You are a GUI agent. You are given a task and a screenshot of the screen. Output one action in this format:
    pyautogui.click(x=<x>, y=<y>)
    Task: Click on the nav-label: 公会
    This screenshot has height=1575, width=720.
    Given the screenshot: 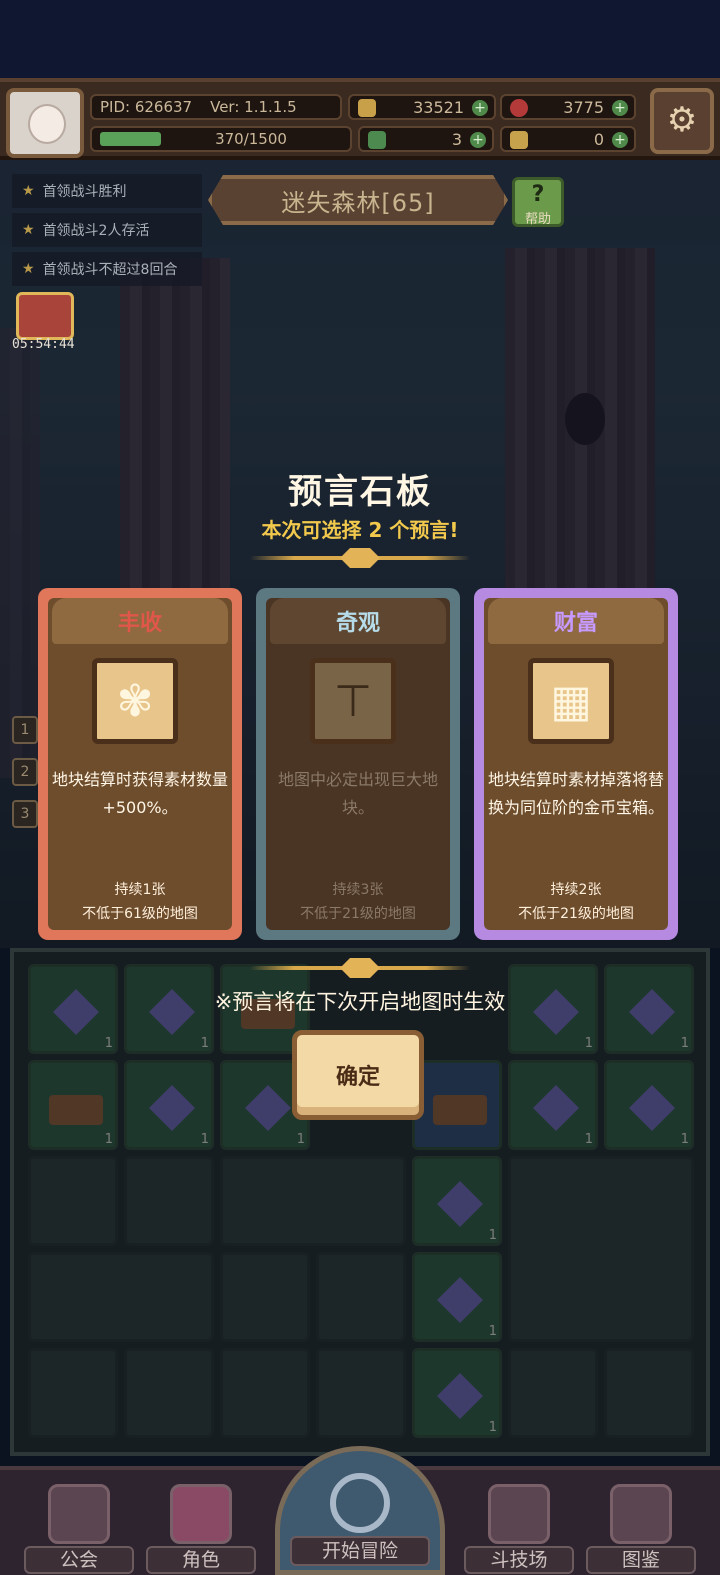 What is the action you would take?
    pyautogui.click(x=79, y=1560)
    